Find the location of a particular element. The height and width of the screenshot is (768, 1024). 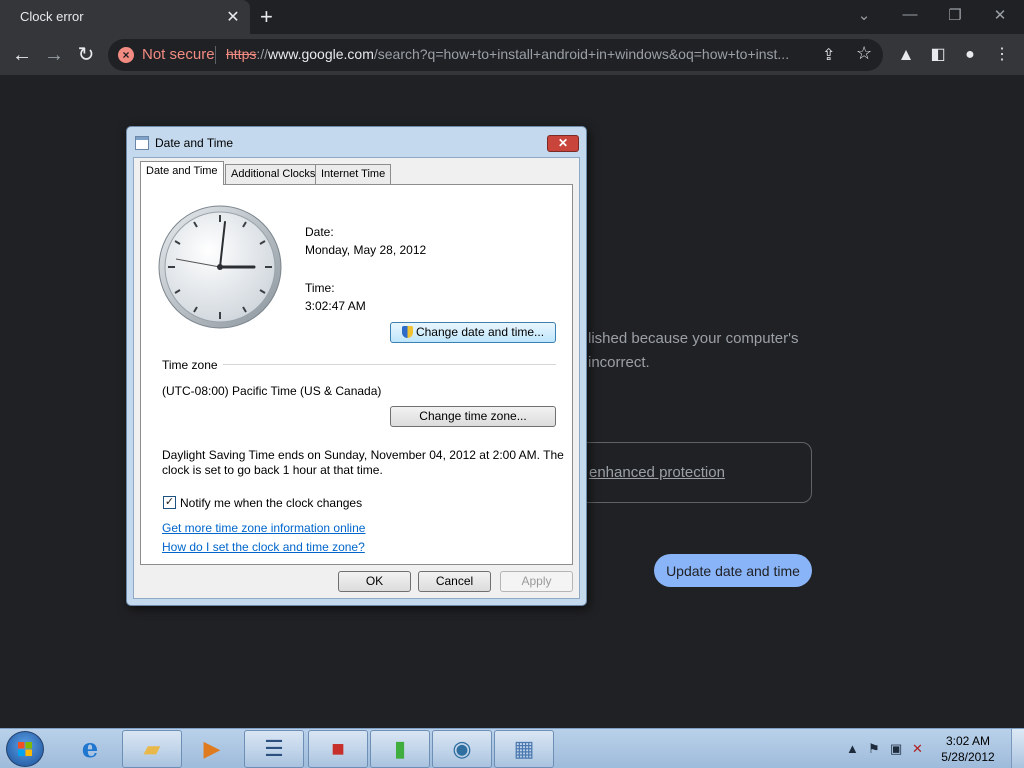

profile-icon: ● is located at coordinates (970, 55).